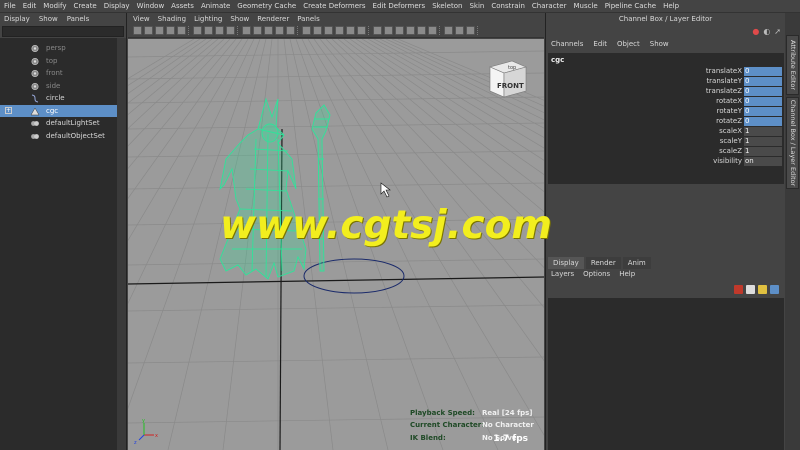 The image size is (800, 450). Describe the element at coordinates (63, 110) in the screenshot. I see `outliner-item-cgc: cgc +` at that location.